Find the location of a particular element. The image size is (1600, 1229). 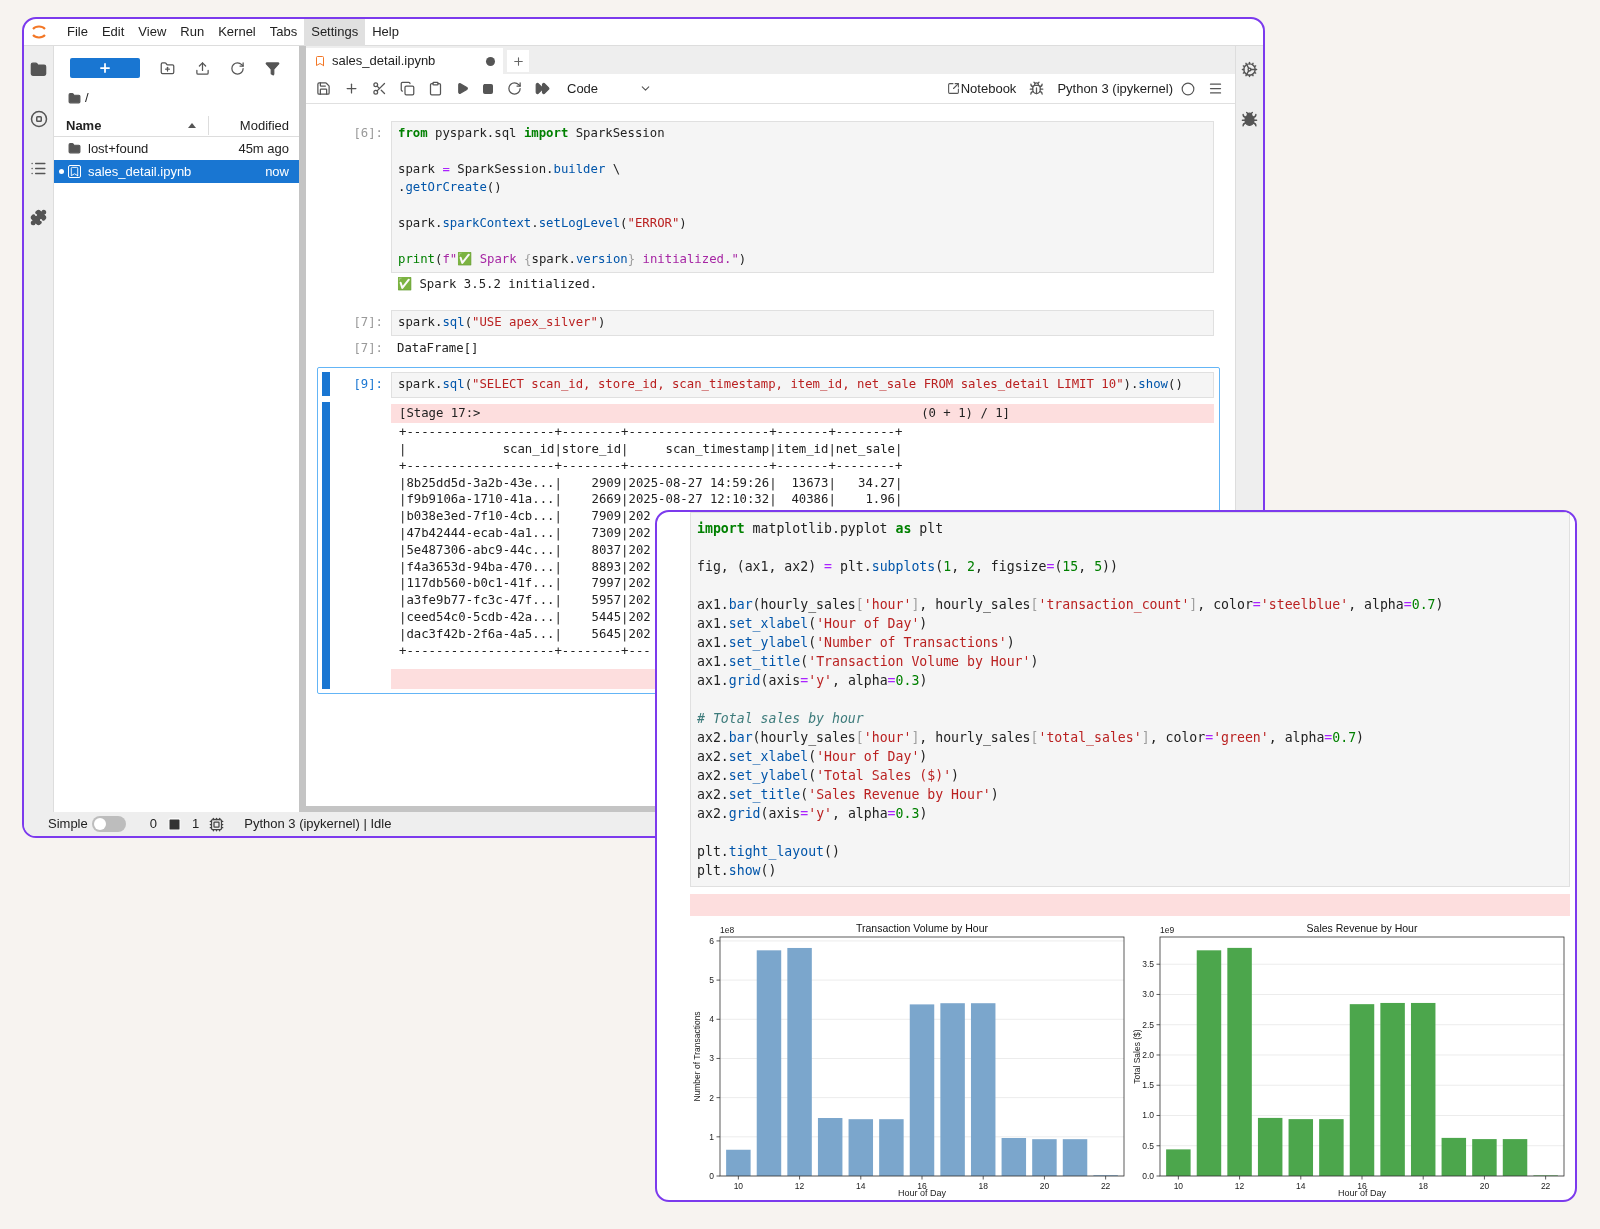

axis-label: Number of Transactions is located at coordinates (697, 1056).